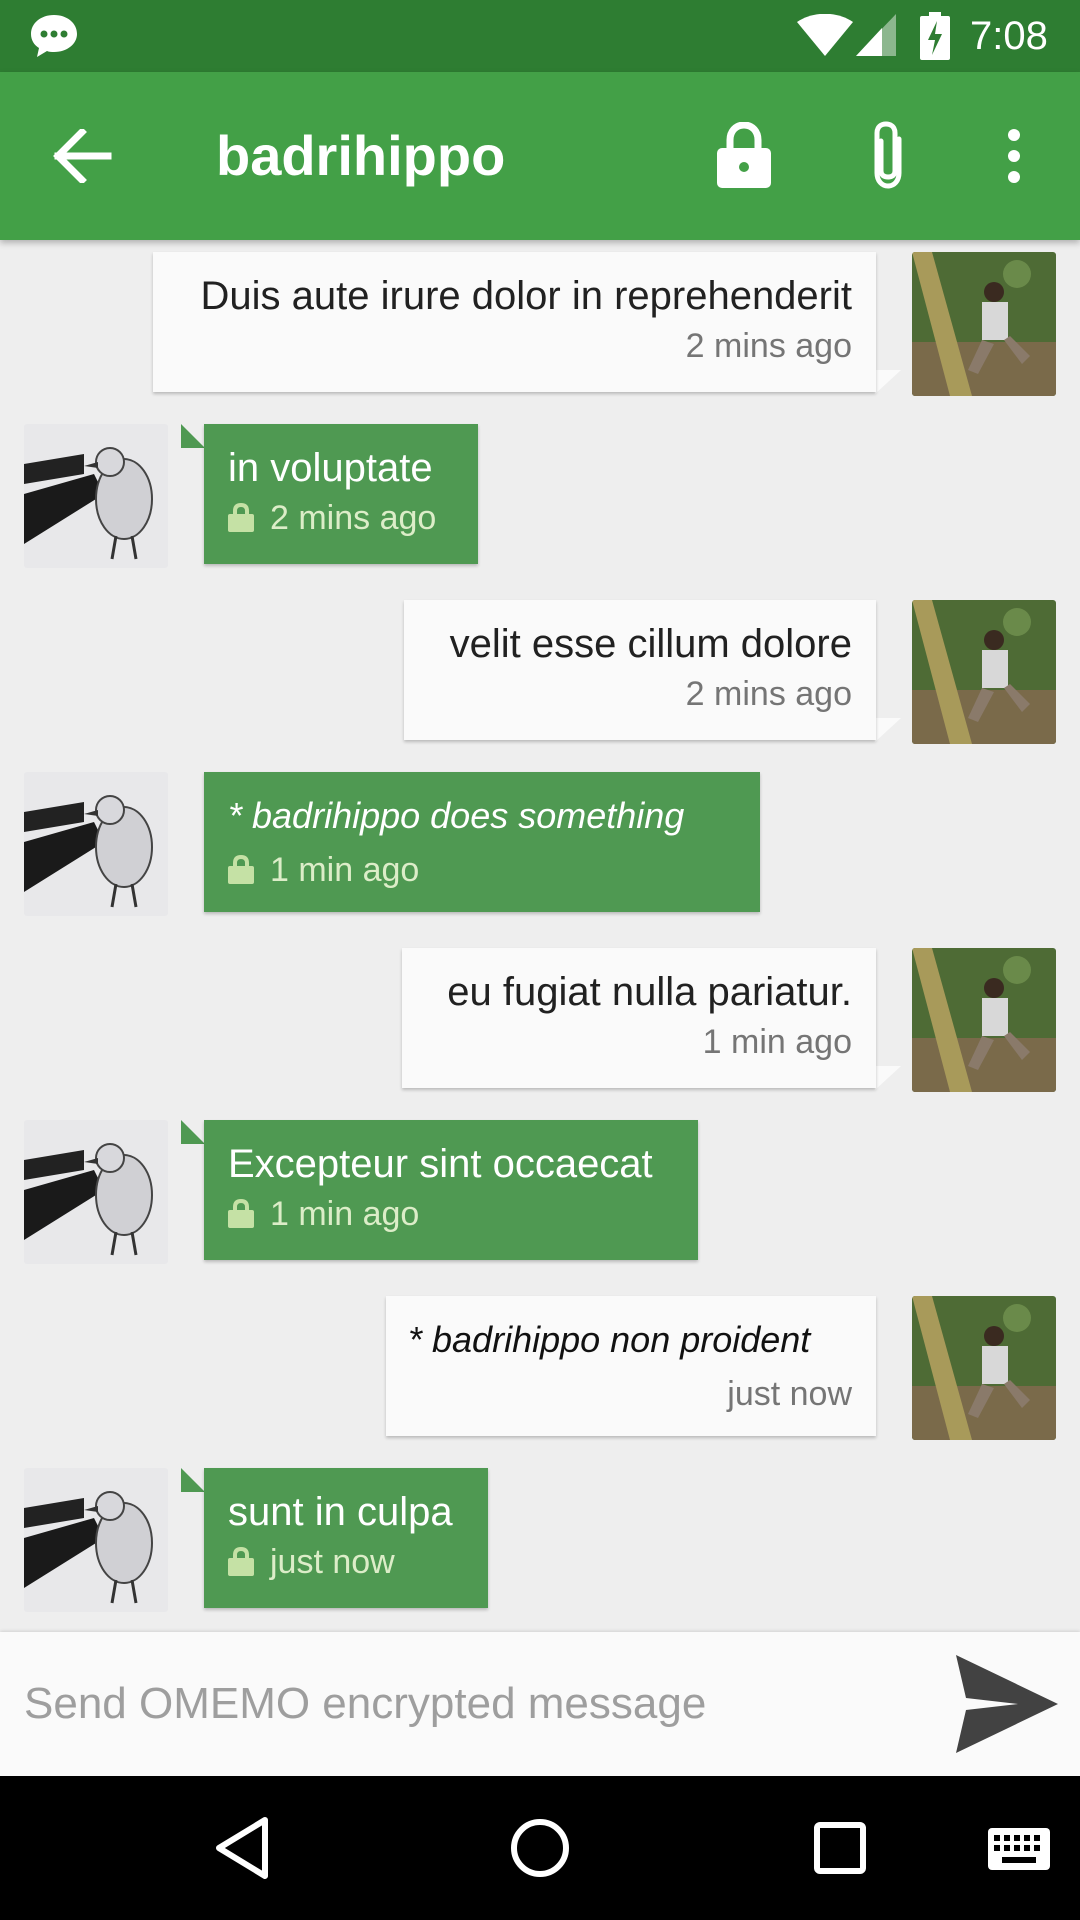 The height and width of the screenshot is (1920, 1080). Describe the element at coordinates (540, 492) in the screenshot. I see `message-row: in voluptate 2 mins ago` at that location.